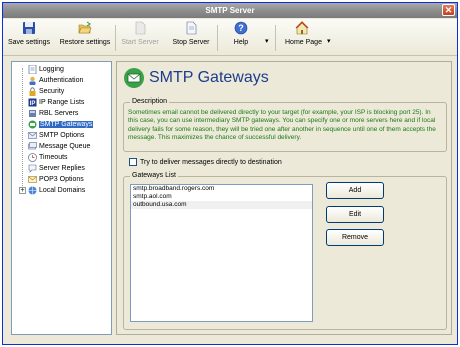 The height and width of the screenshot is (347, 460). What do you see at coordinates (221, 197) in the screenshot?
I see `list-item: smtp.aol.com` at bounding box center [221, 197].